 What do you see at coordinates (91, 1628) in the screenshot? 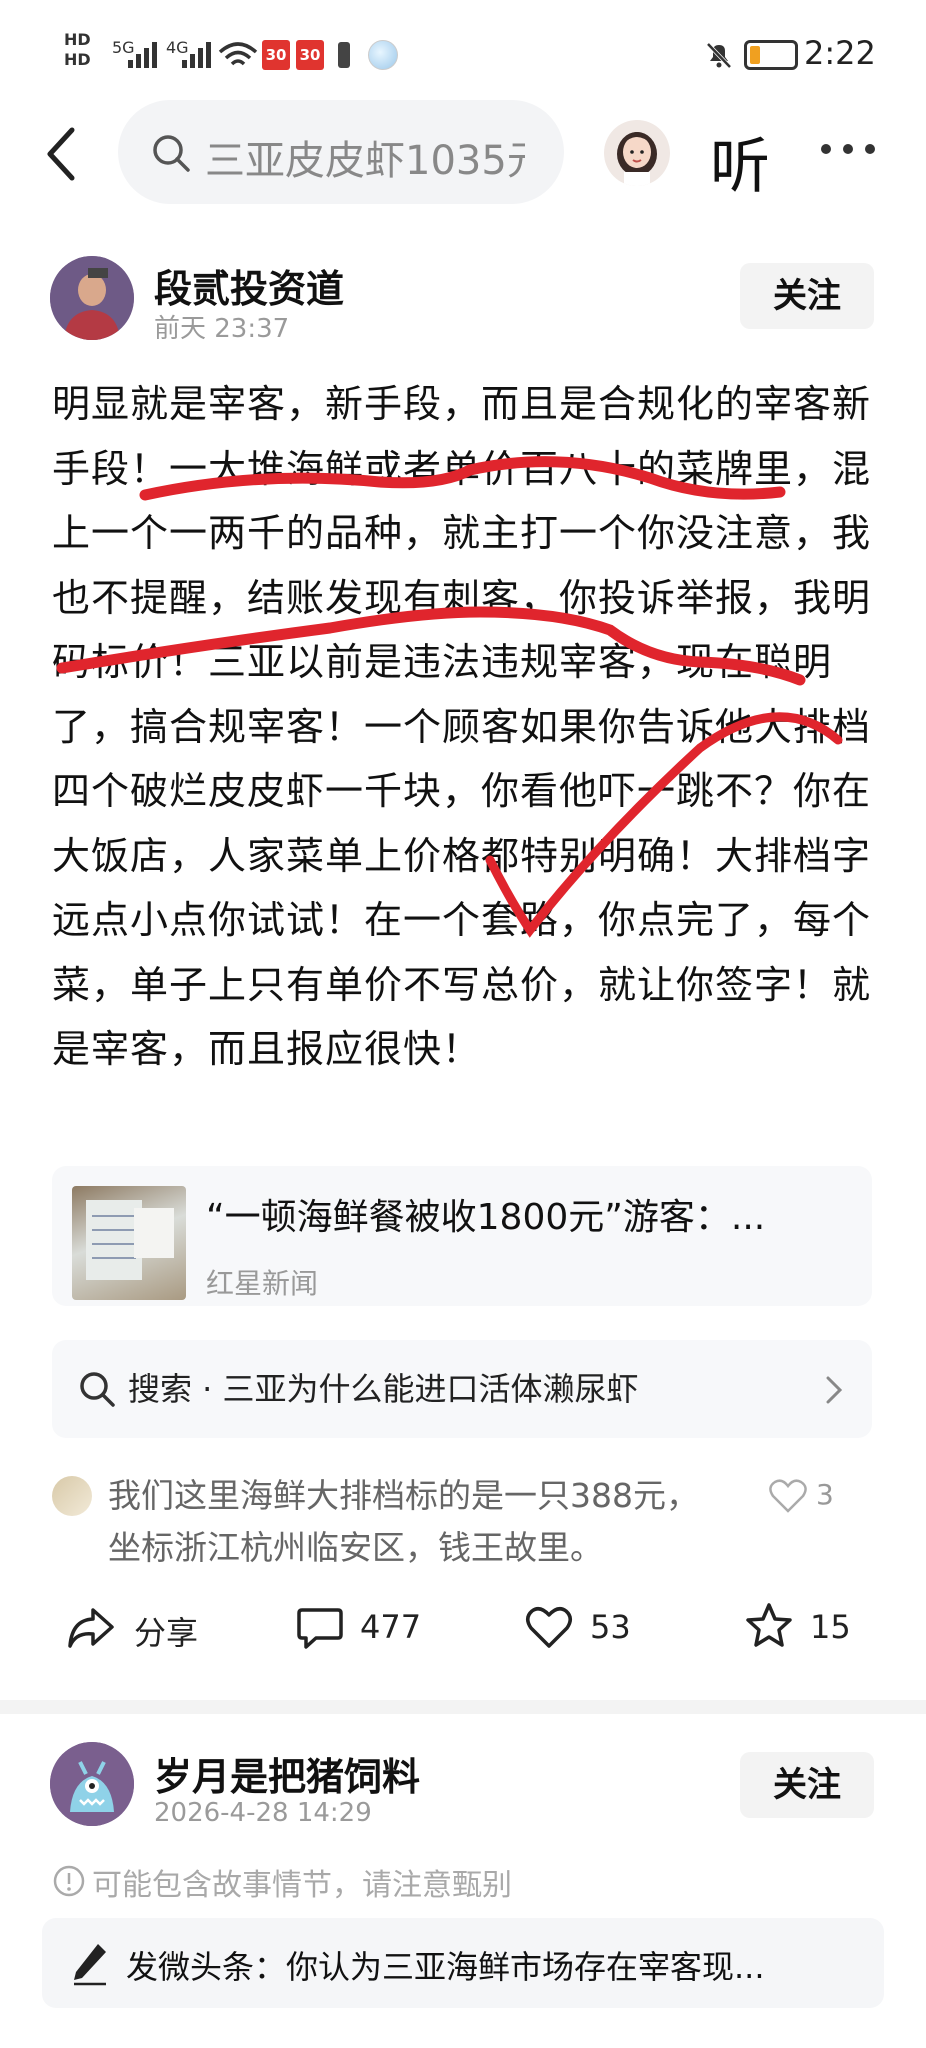
I see `share-icon` at bounding box center [91, 1628].